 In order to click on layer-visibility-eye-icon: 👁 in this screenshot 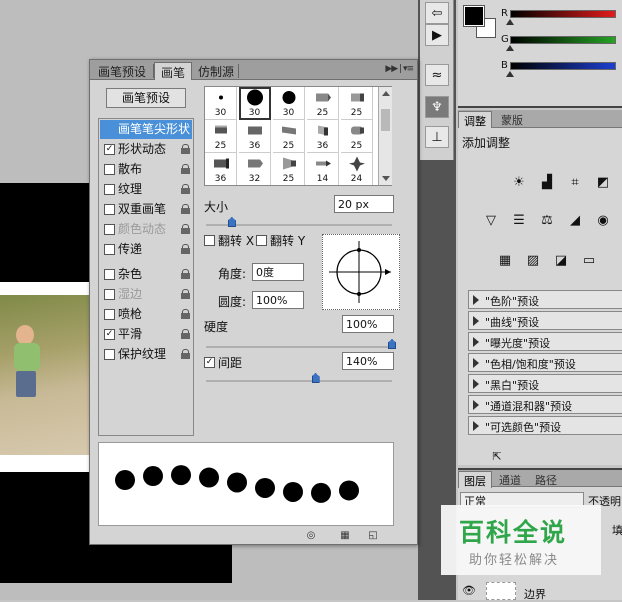, I will do `click(469, 592)`.